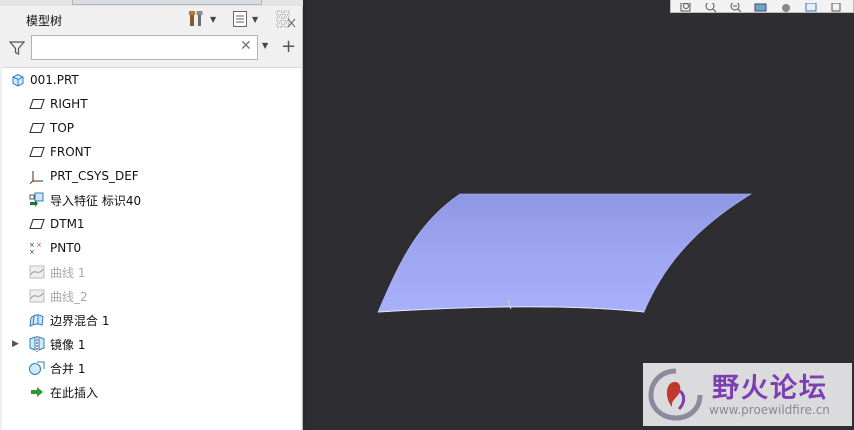  What do you see at coordinates (66, 248) in the screenshot?
I see `tree-item-label: PNT0` at bounding box center [66, 248].